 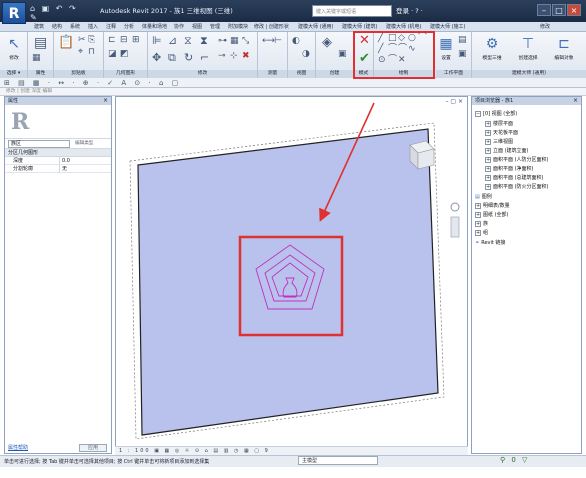 What do you see at coordinates (215, 26) in the screenshot?
I see `tab-manage: 管理` at bounding box center [215, 26].